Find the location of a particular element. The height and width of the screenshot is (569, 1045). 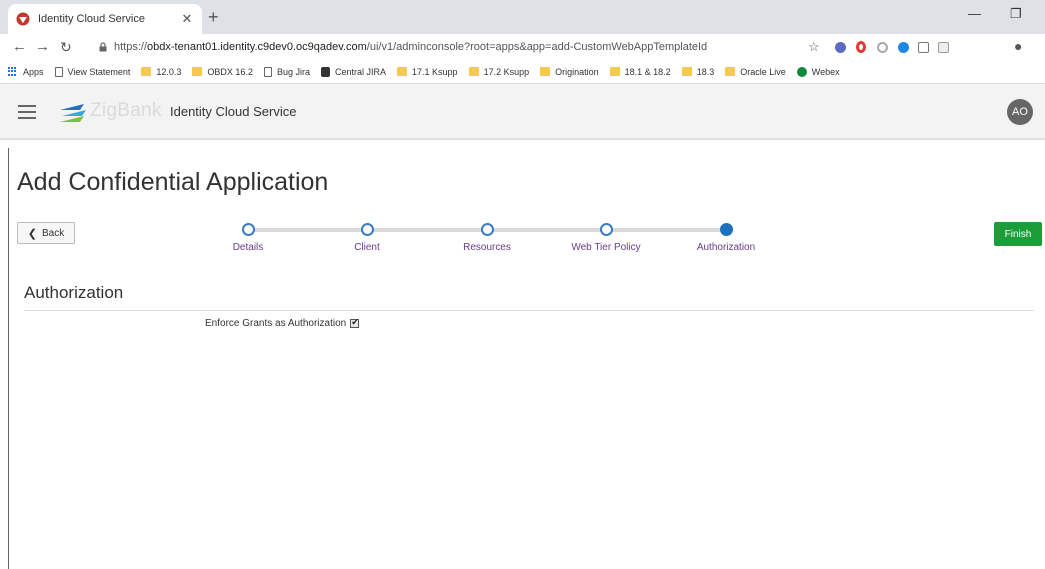

forward-arrow-icon: → is located at coordinates (42, 47).